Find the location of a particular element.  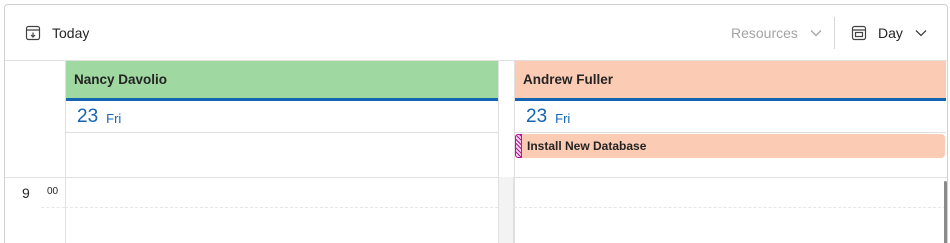

view-label: Day is located at coordinates (890, 33).